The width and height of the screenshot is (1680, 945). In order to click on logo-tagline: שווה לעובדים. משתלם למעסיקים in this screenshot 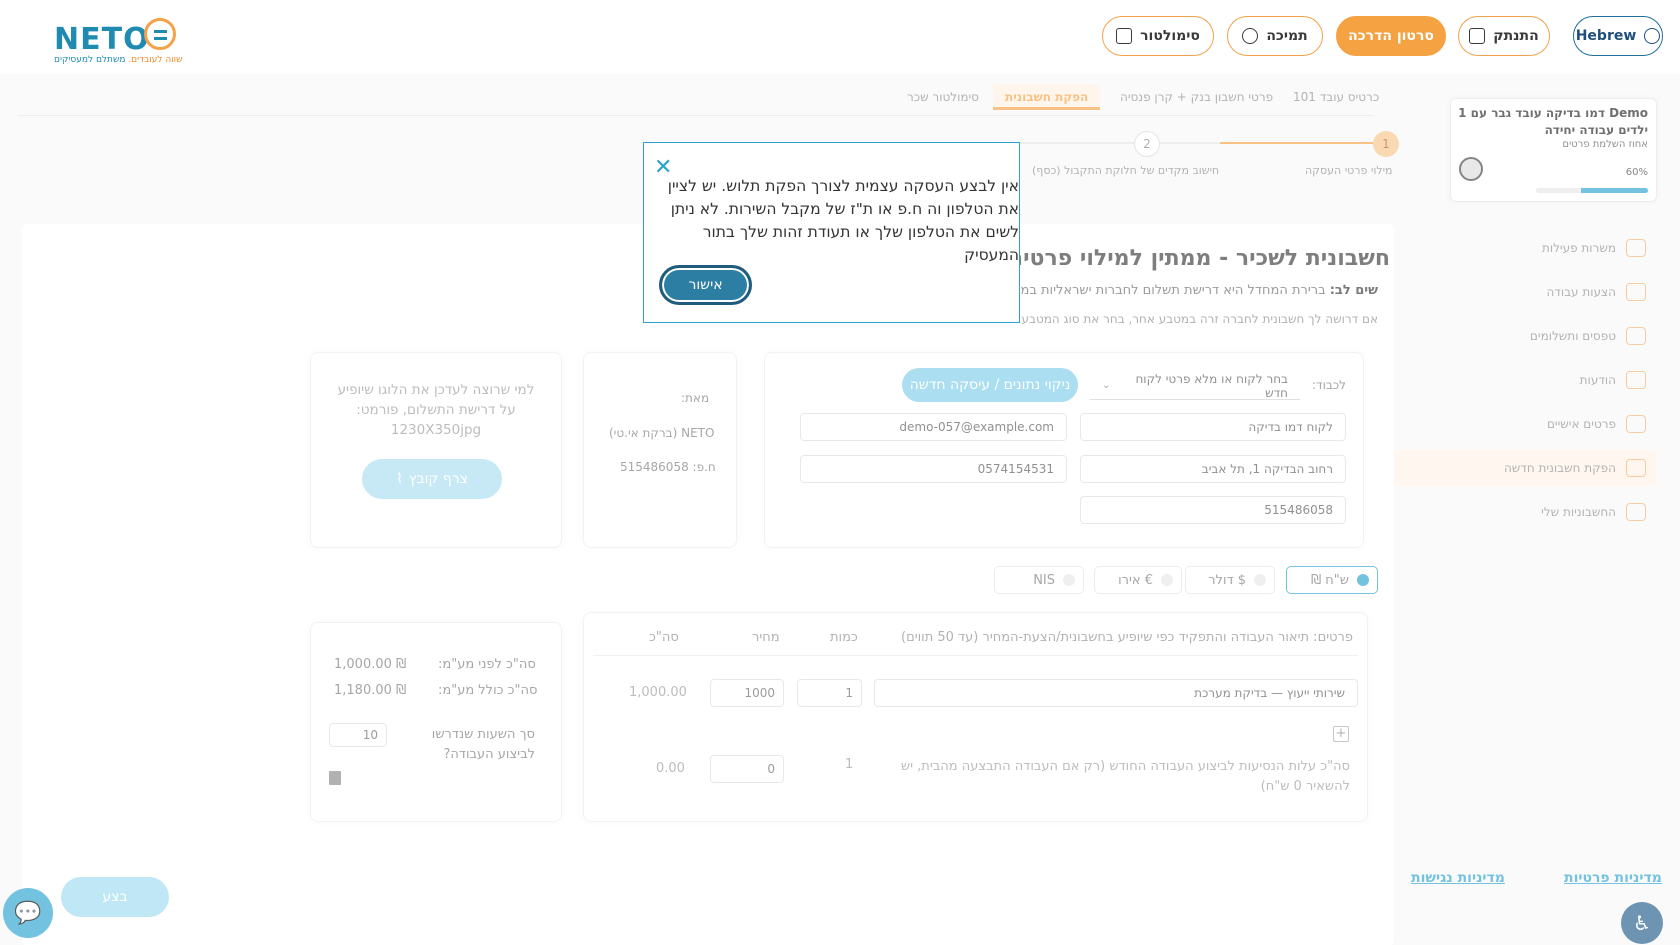, I will do `click(118, 60)`.